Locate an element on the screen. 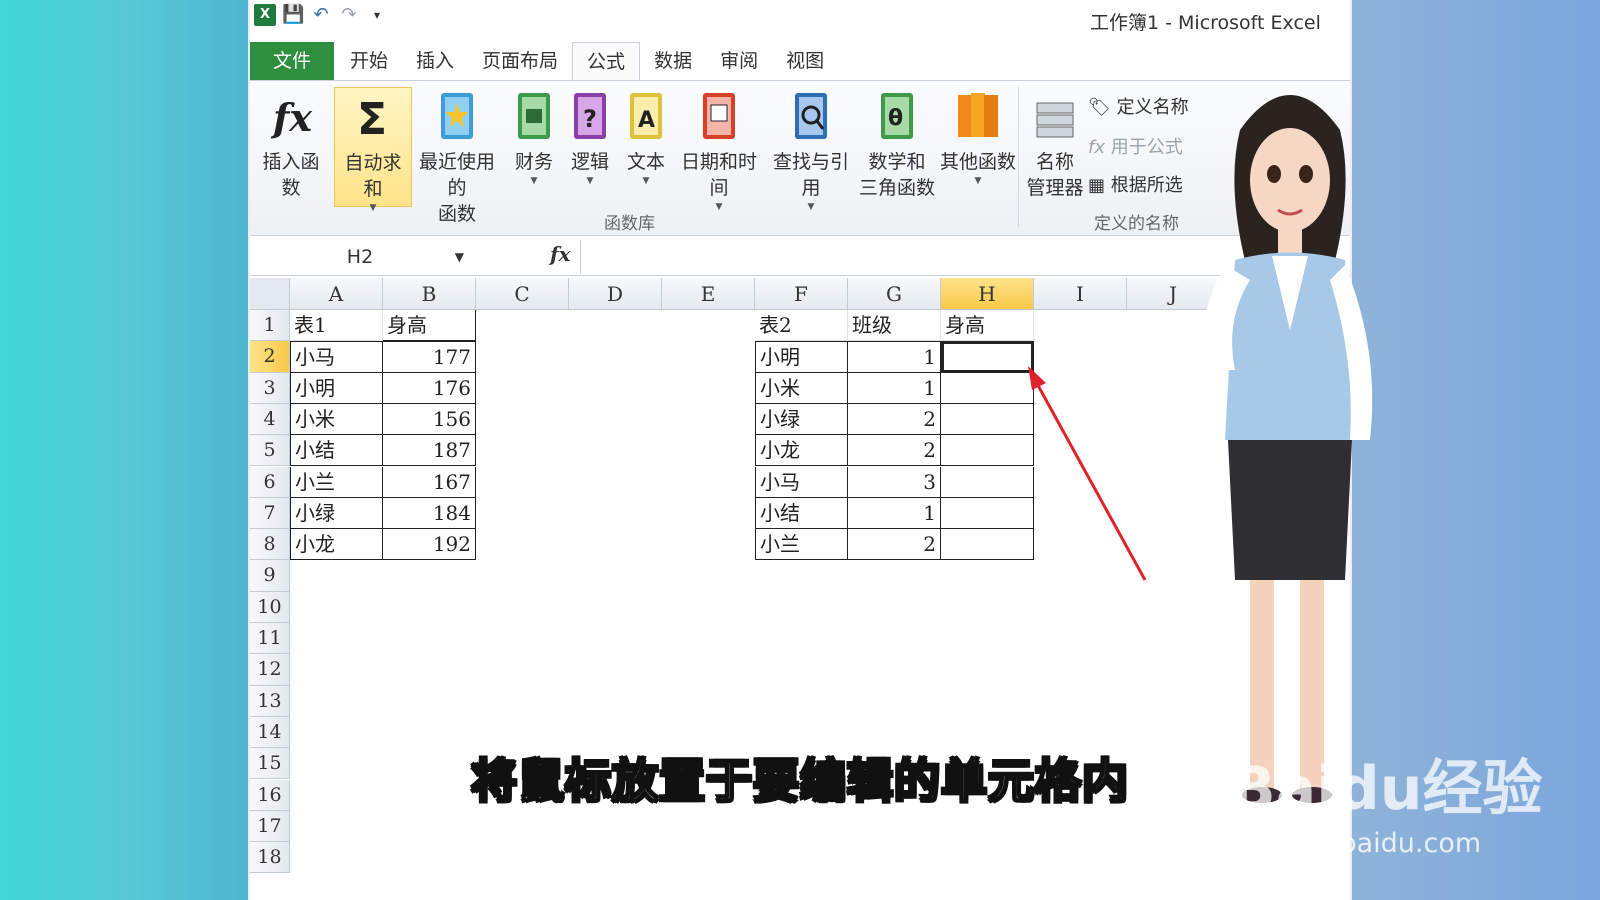 The image size is (1600, 900). watermark-url: jingyan.baidu.com is located at coordinates (1357, 843).